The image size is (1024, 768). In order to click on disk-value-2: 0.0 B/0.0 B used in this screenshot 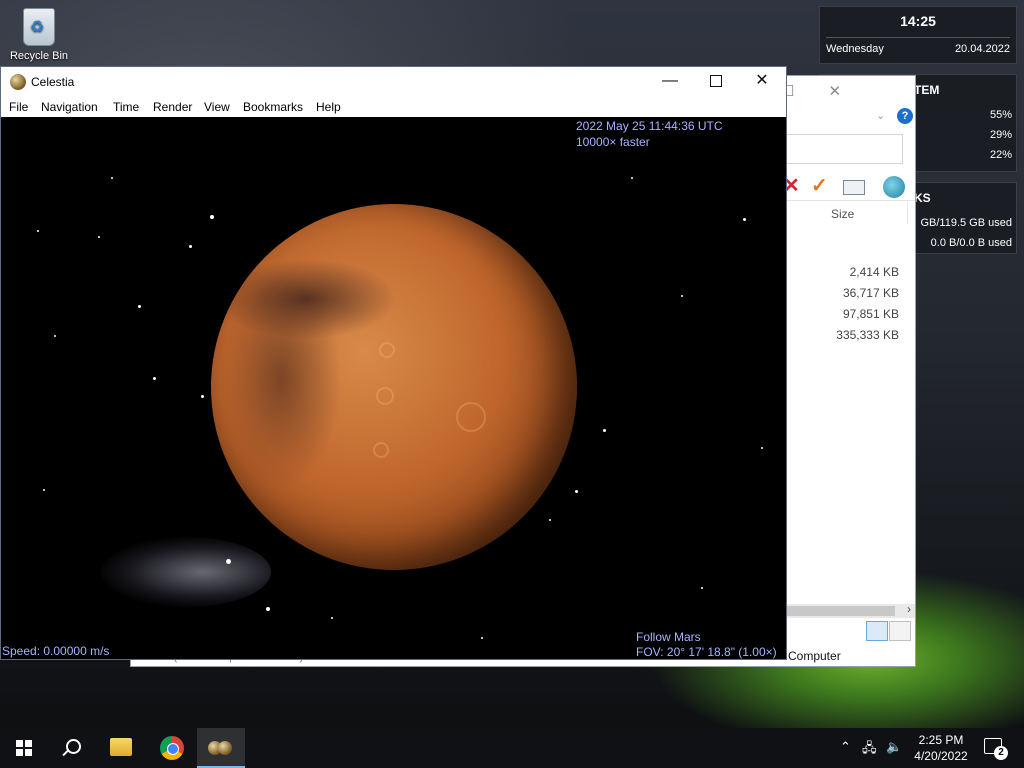, I will do `click(971, 243)`.